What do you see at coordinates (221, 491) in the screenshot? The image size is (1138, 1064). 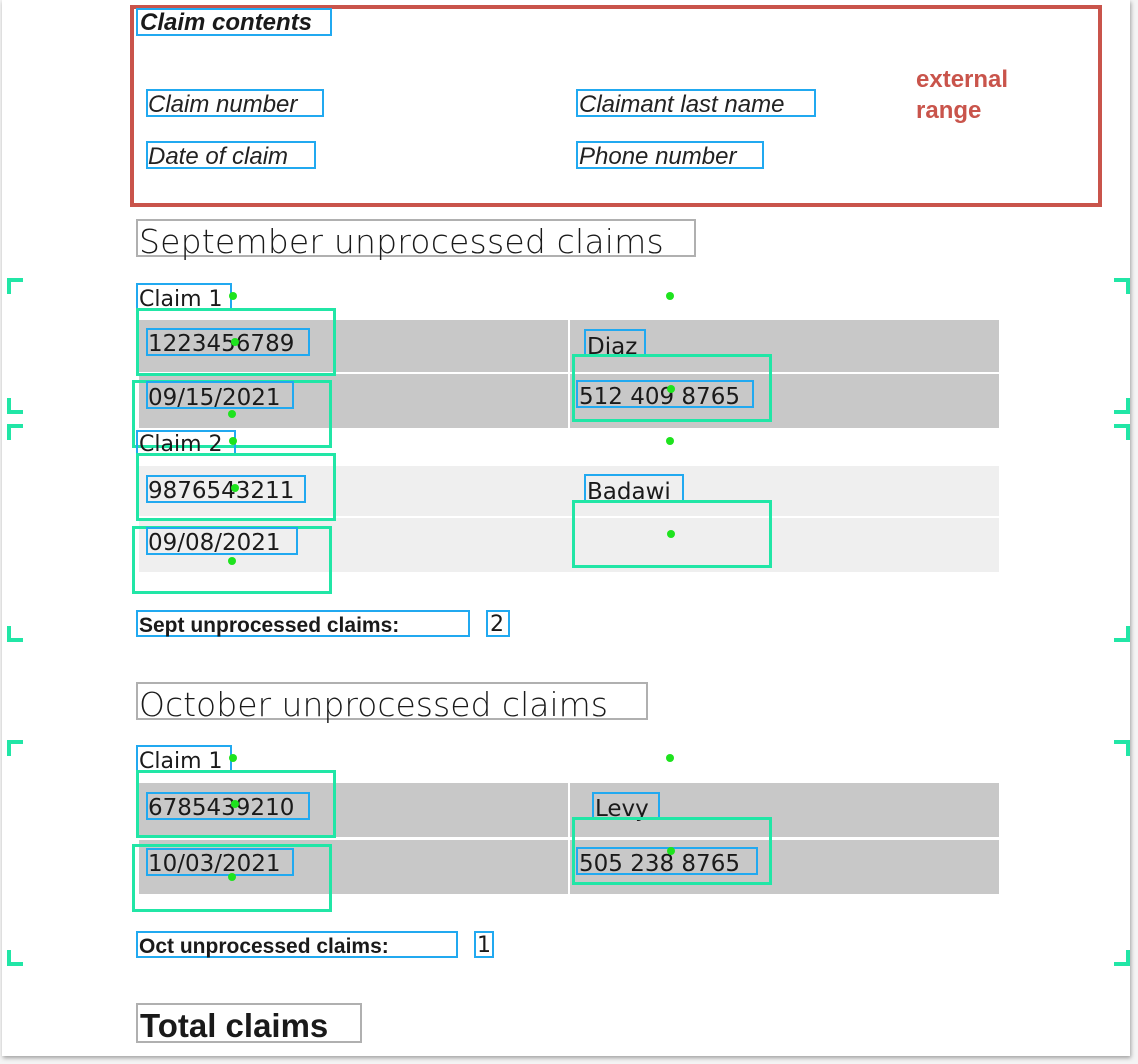 I see `sept-claim-2-number: 9876543211` at bounding box center [221, 491].